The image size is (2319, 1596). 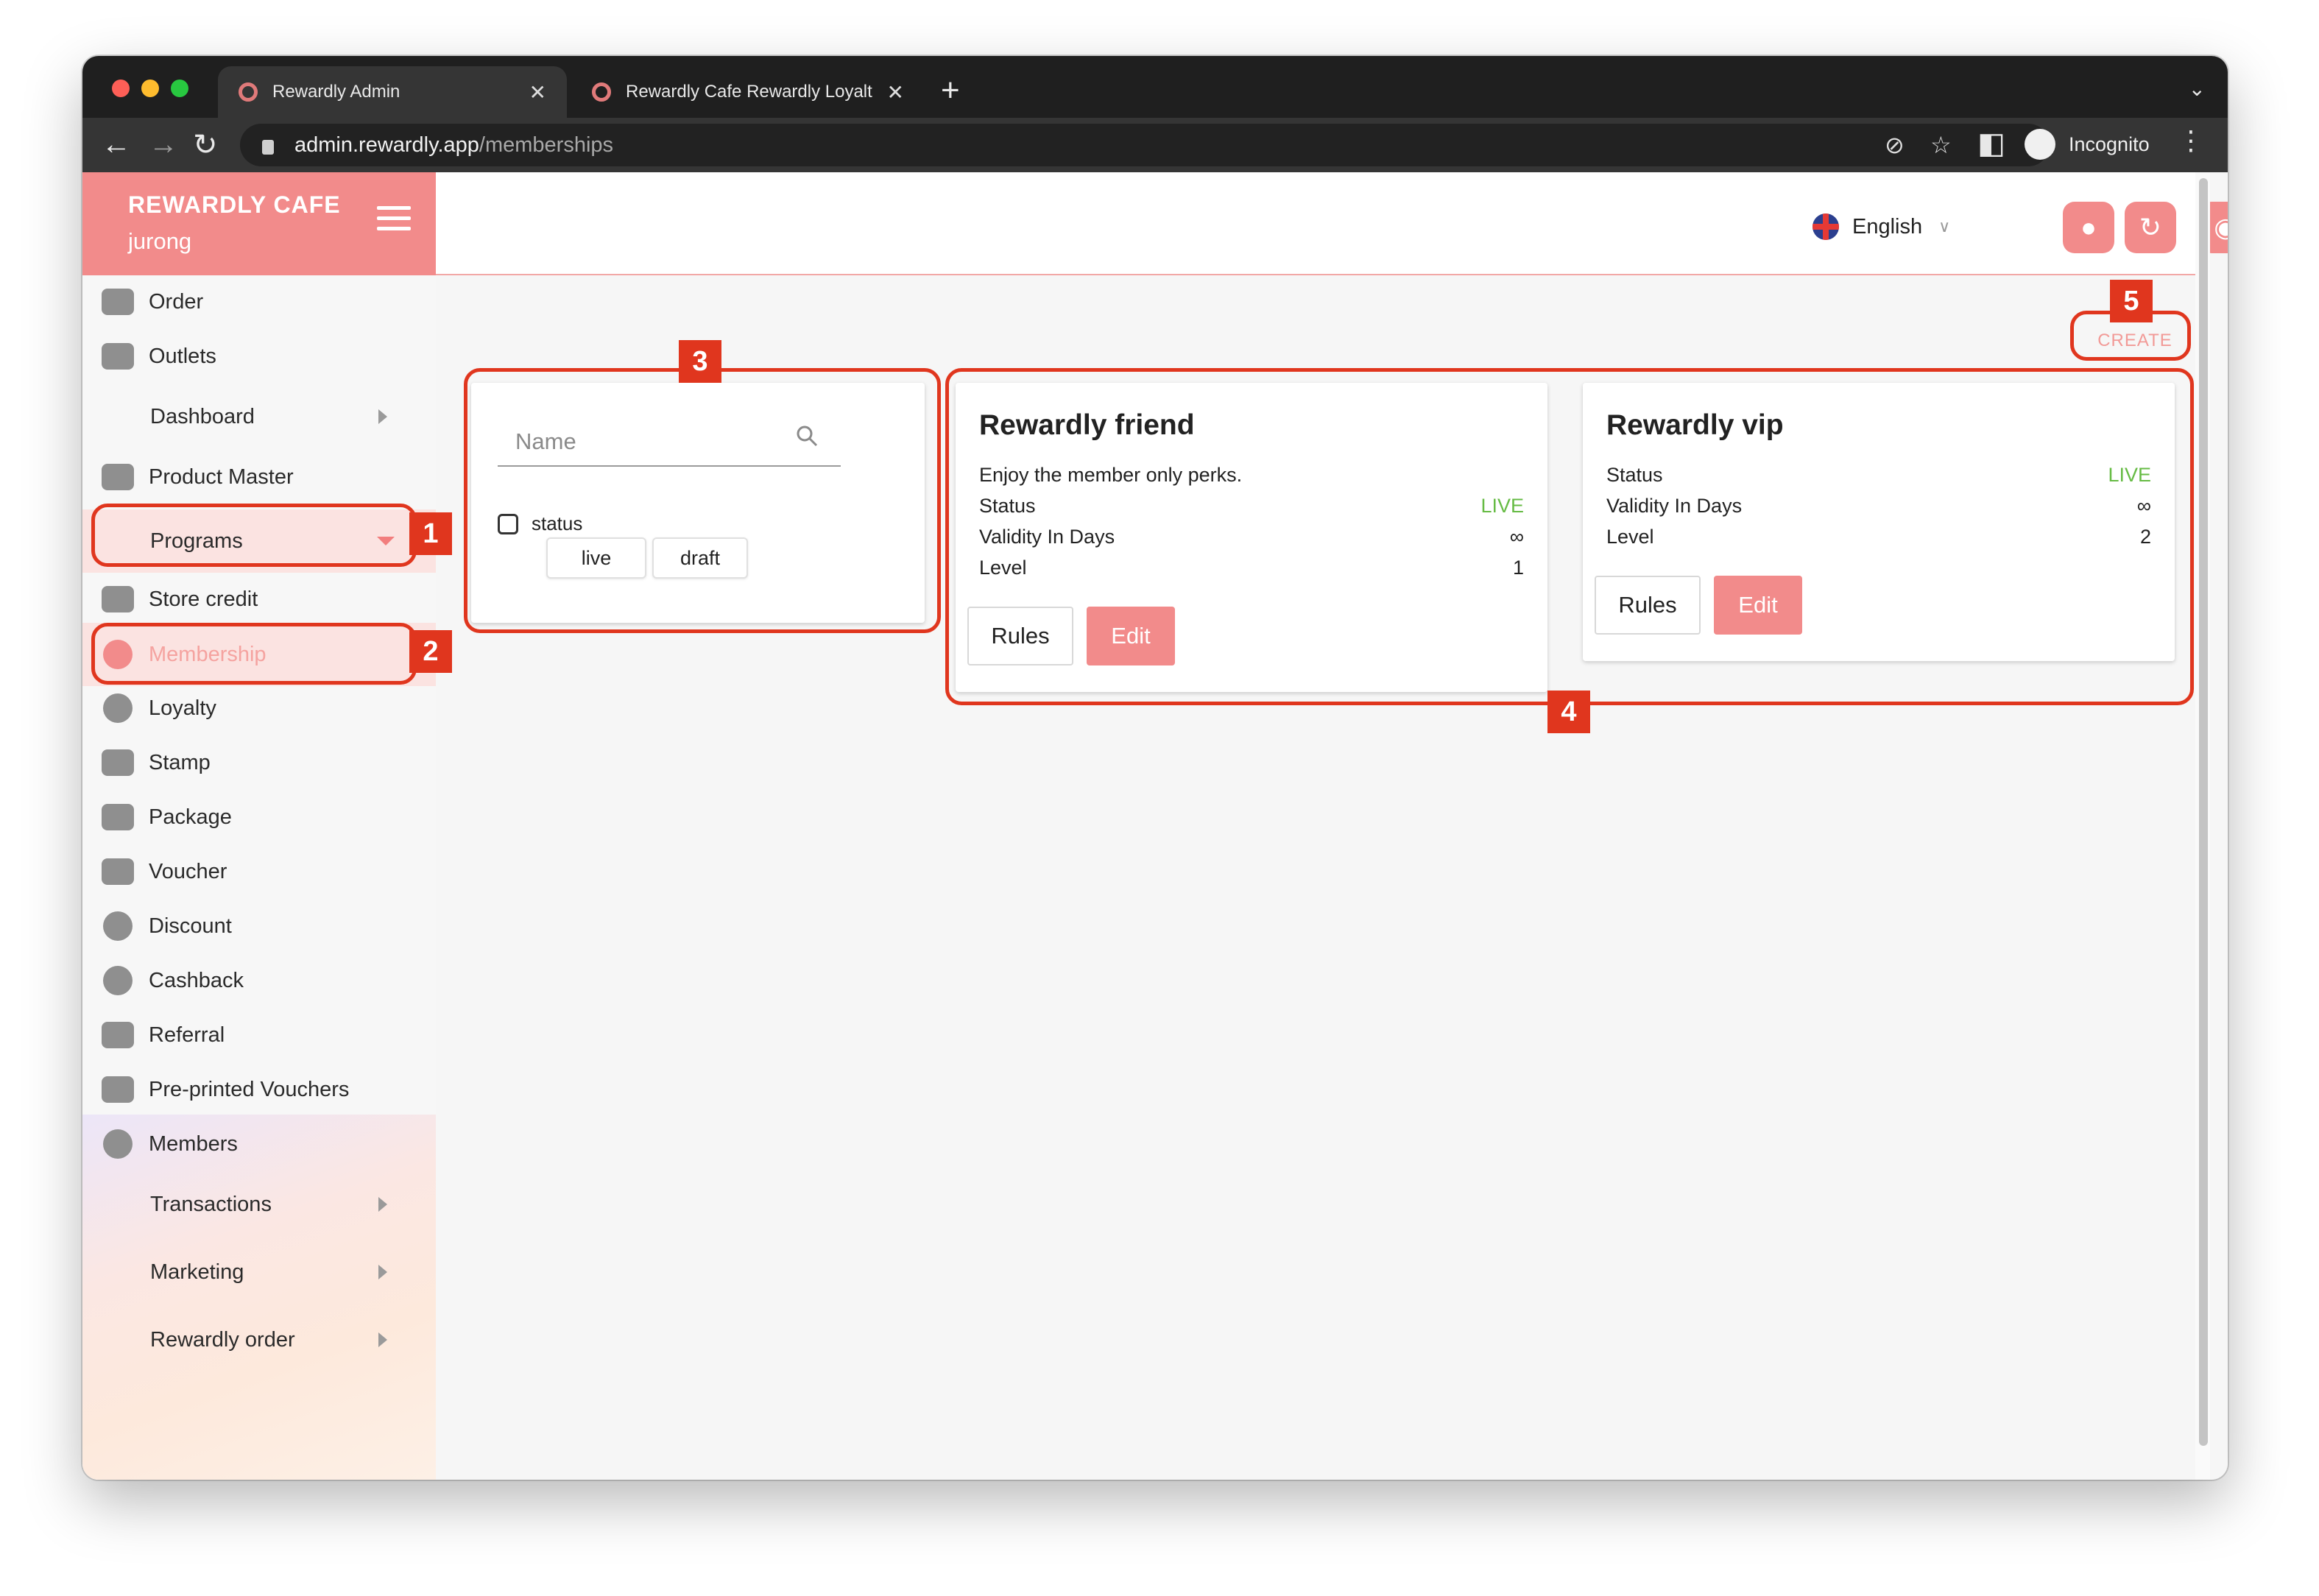 What do you see at coordinates (182, 356) in the screenshot?
I see `sidebar-item-label: Outlets` at bounding box center [182, 356].